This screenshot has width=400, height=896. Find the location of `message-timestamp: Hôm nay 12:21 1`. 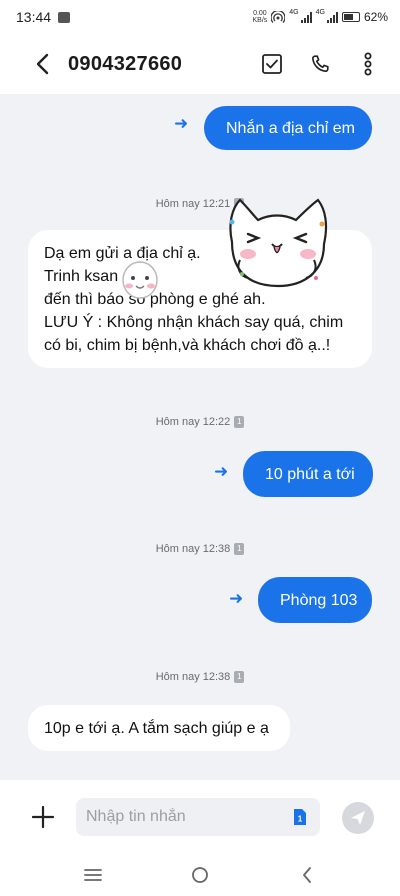

message-timestamp: Hôm nay 12:21 1 is located at coordinates (200, 204).